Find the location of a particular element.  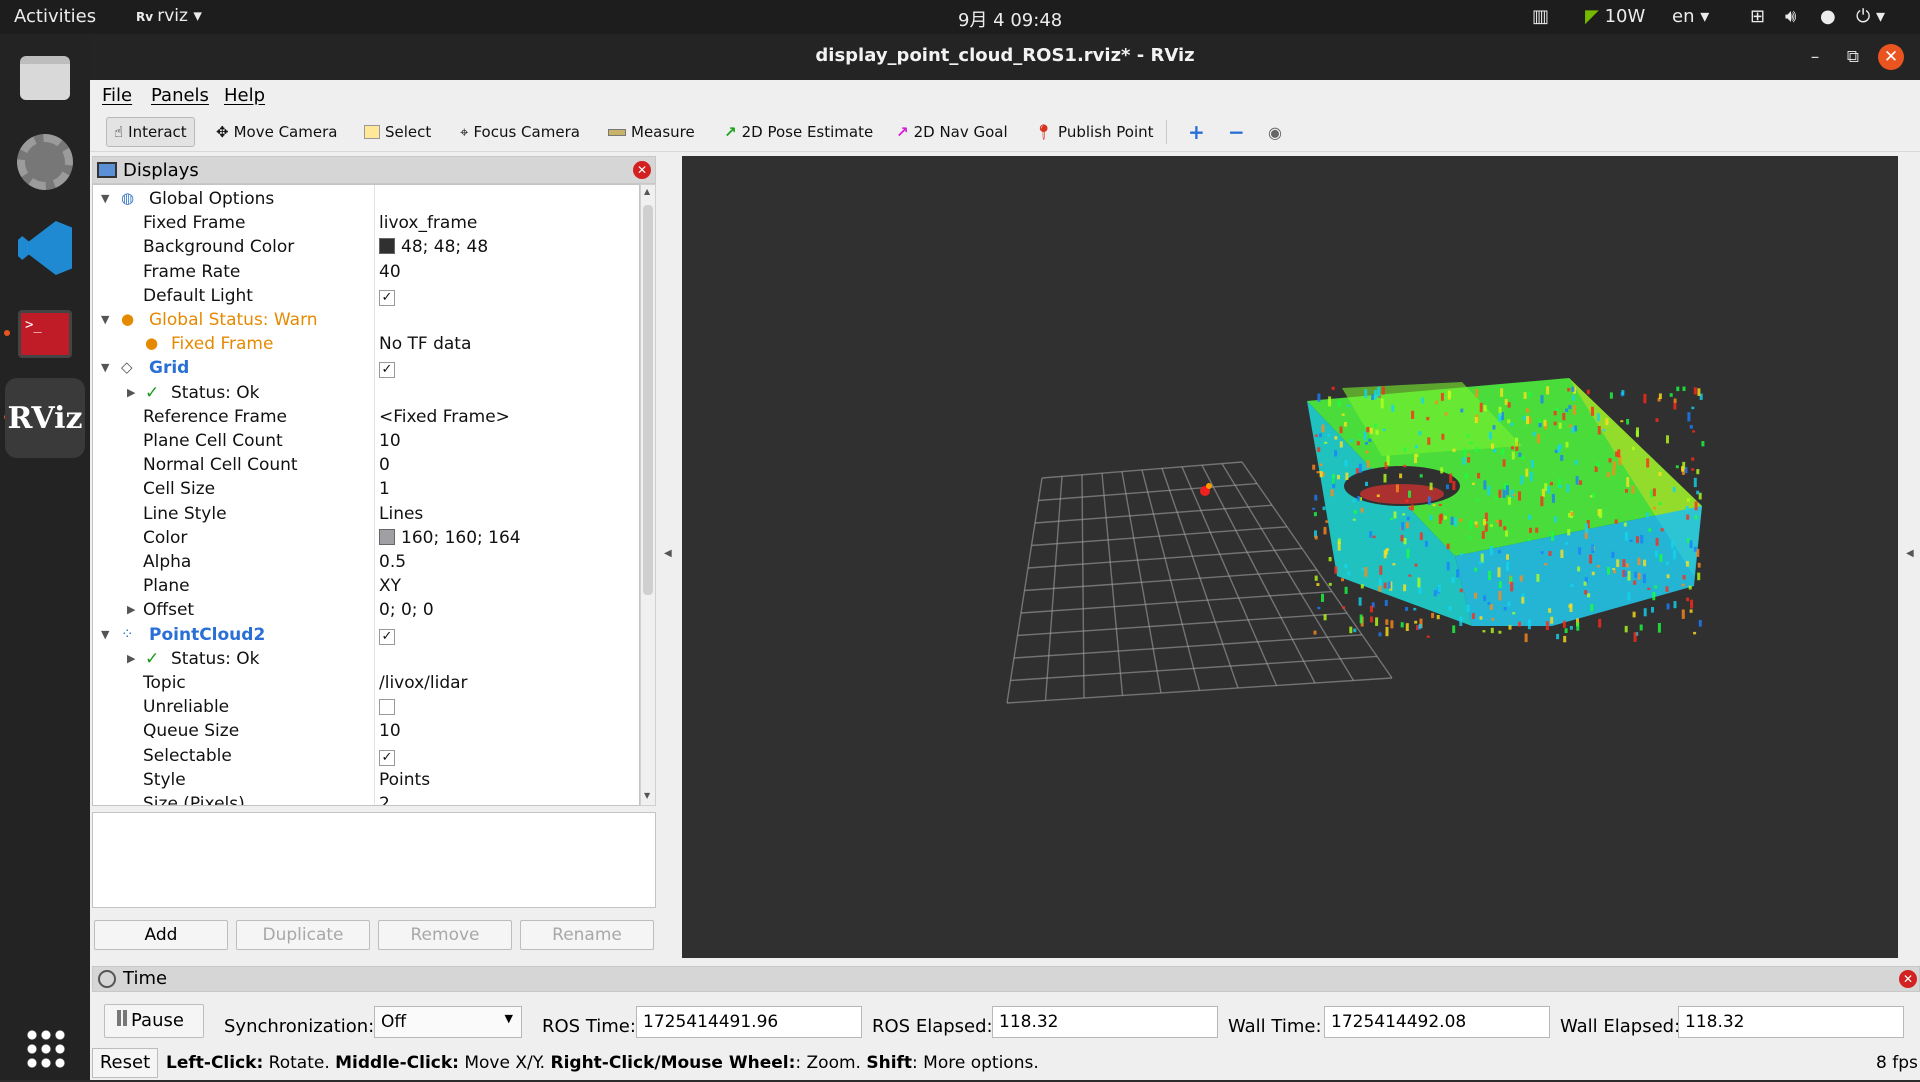

rviz-app: RViz is located at coordinates (45, 418).